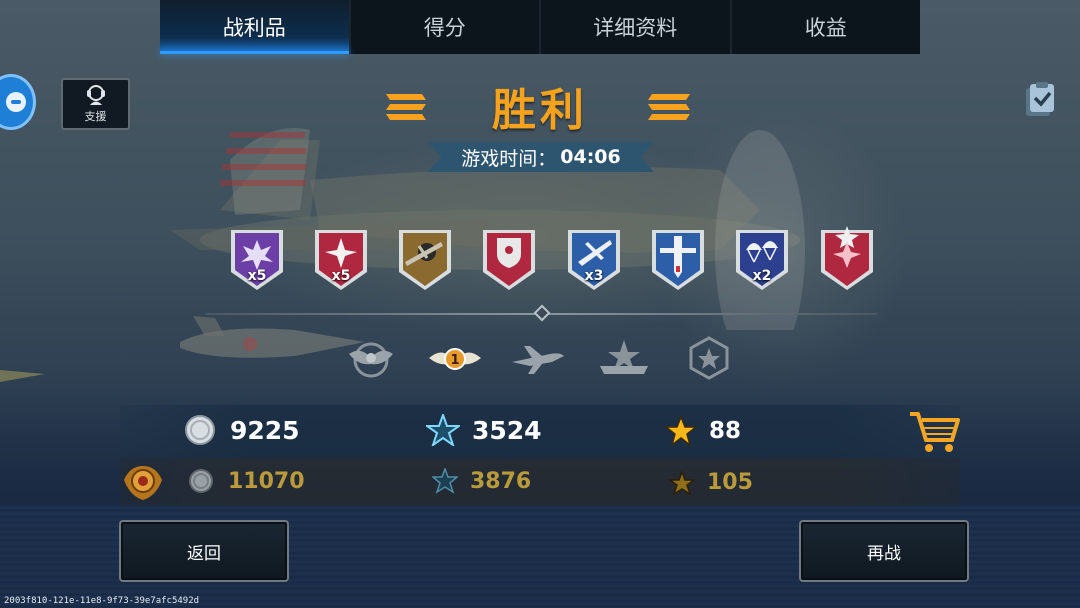 The height and width of the screenshot is (608, 1080). What do you see at coordinates (143, 483) in the screenshot?
I see `premium-badge-icon` at bounding box center [143, 483].